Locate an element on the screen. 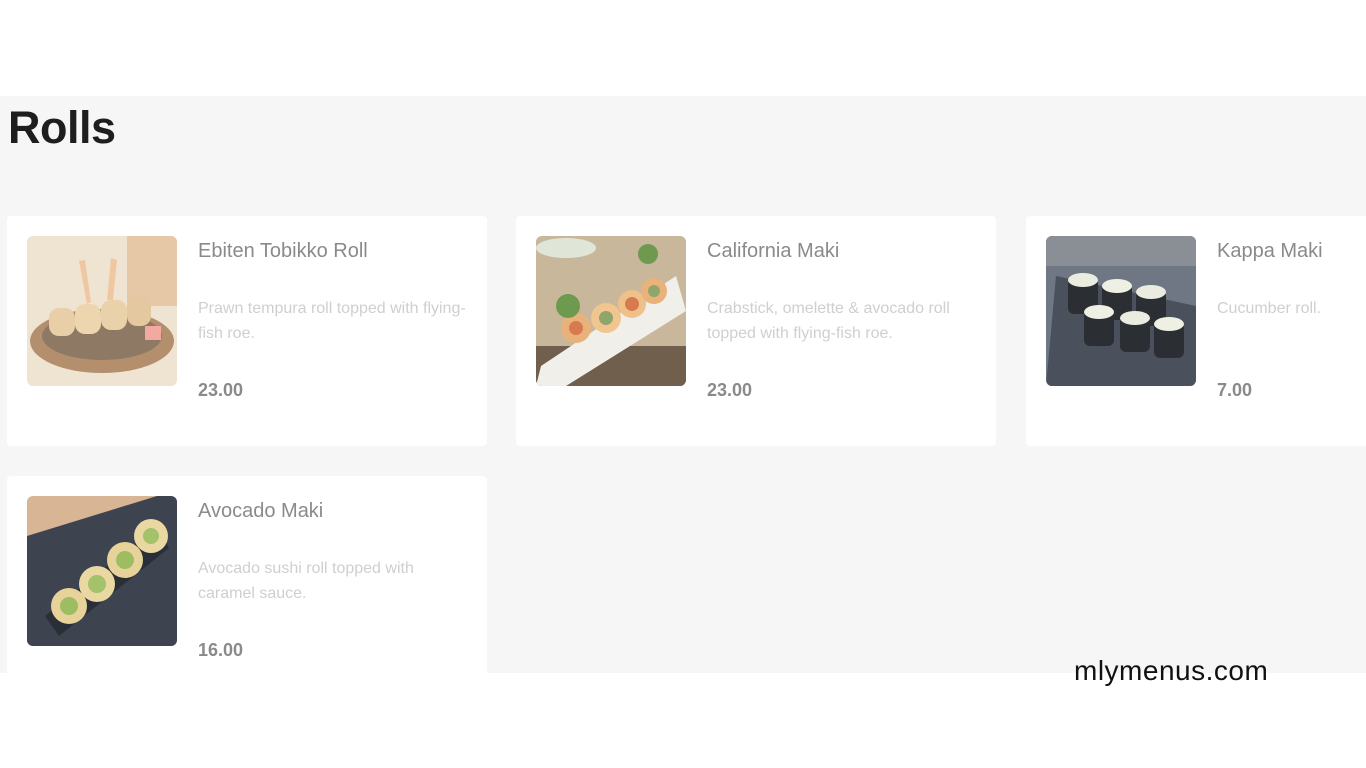 This screenshot has height=768, width=1366. menu-item-card: Kappa Maki Cucumber roll. 7.00 is located at coordinates (1196, 331).